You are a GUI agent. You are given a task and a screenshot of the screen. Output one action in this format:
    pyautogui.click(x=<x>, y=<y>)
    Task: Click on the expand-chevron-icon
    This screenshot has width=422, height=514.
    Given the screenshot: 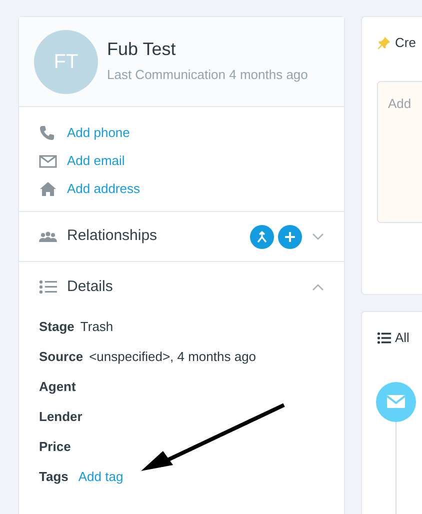 What is the action you would take?
    pyautogui.click(x=318, y=236)
    